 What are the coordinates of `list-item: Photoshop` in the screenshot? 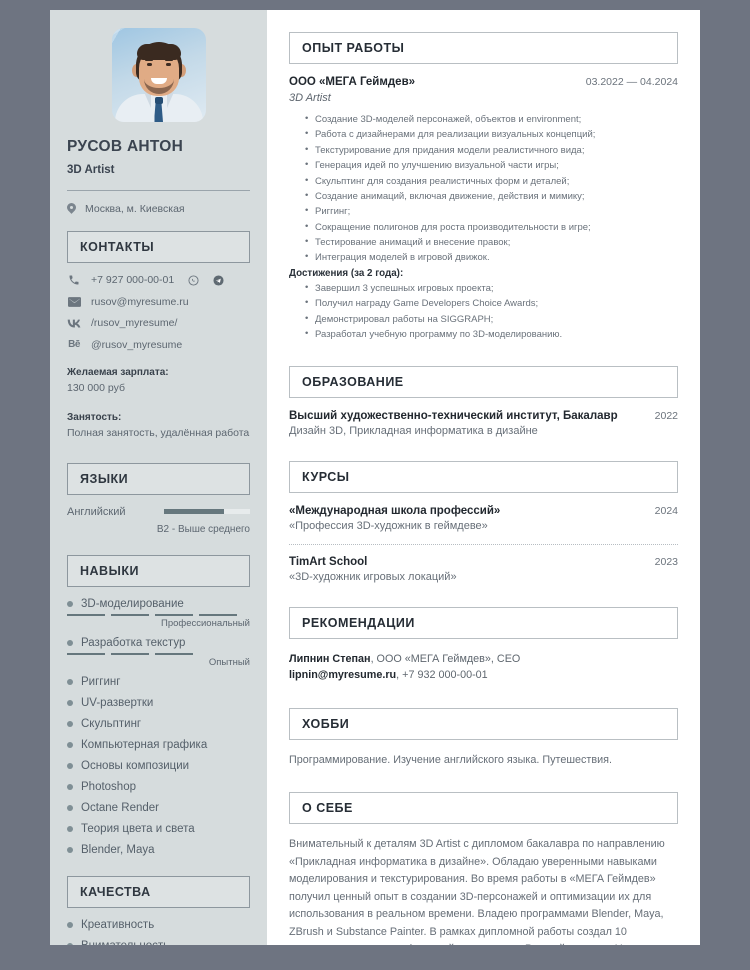 It's located at (158, 787).